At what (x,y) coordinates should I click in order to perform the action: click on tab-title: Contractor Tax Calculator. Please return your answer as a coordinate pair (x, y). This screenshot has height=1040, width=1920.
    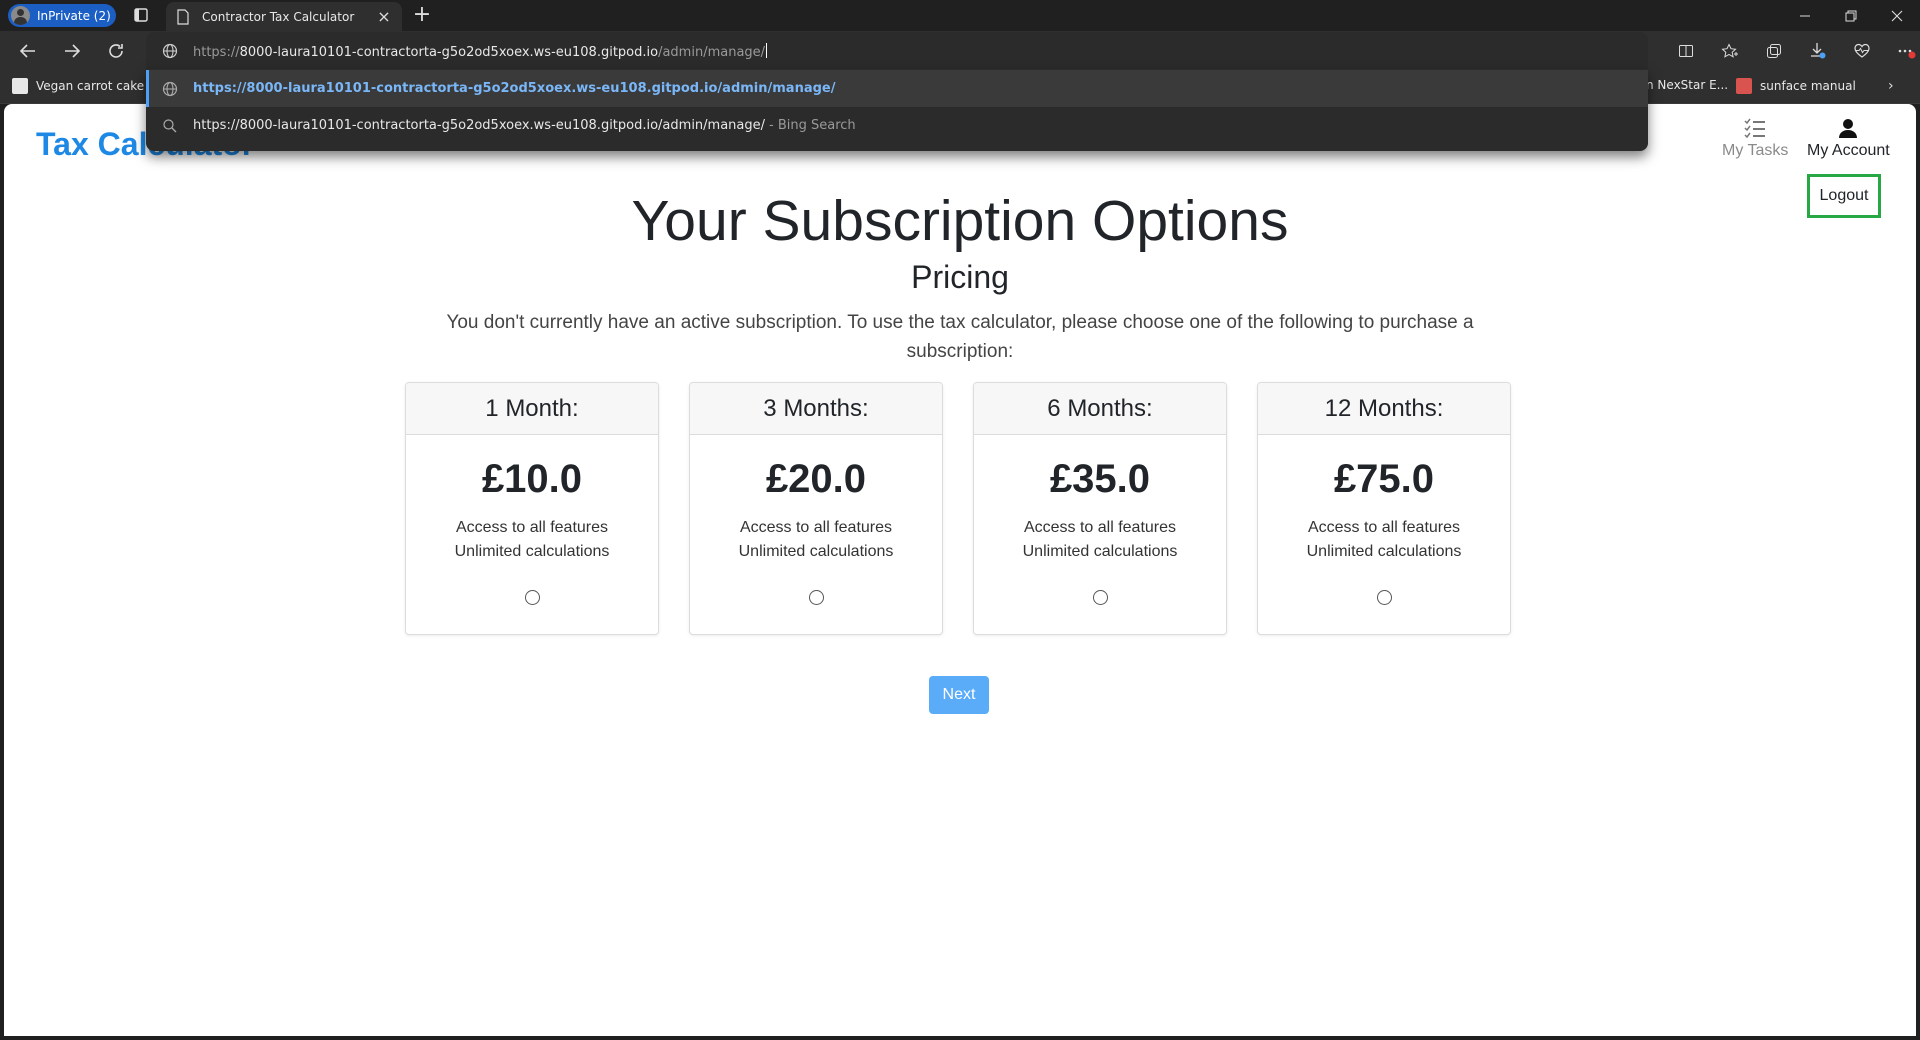
    Looking at the image, I should click on (278, 16).